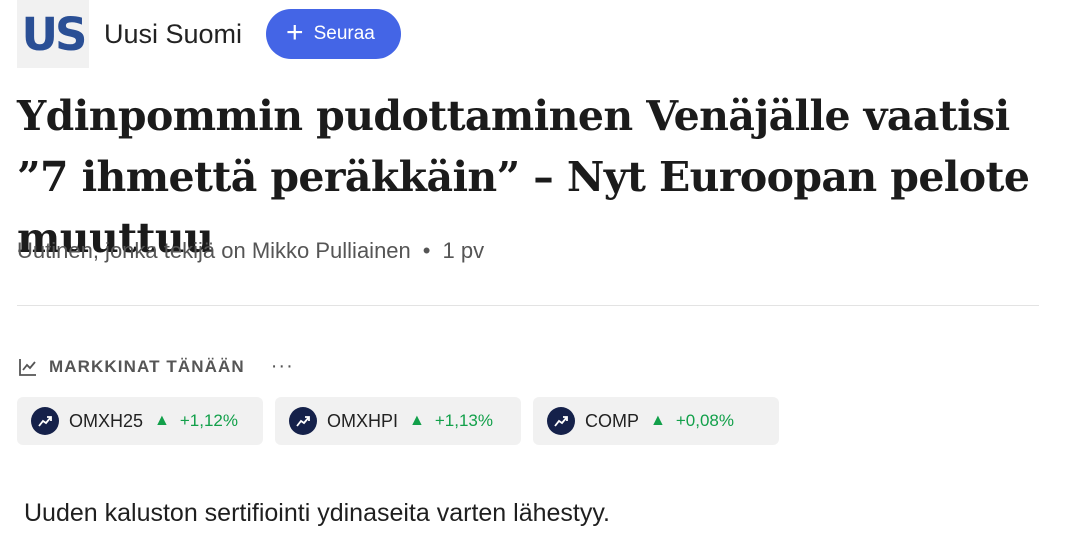  I want to click on ticker-change: +1,12%, so click(209, 420).